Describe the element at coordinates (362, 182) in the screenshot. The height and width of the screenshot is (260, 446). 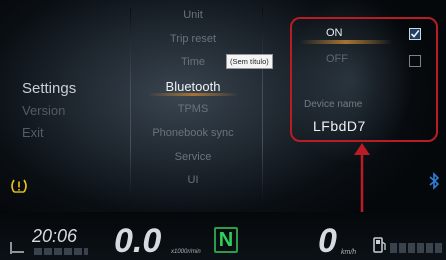
I see `annotation-arrow-icon` at that location.